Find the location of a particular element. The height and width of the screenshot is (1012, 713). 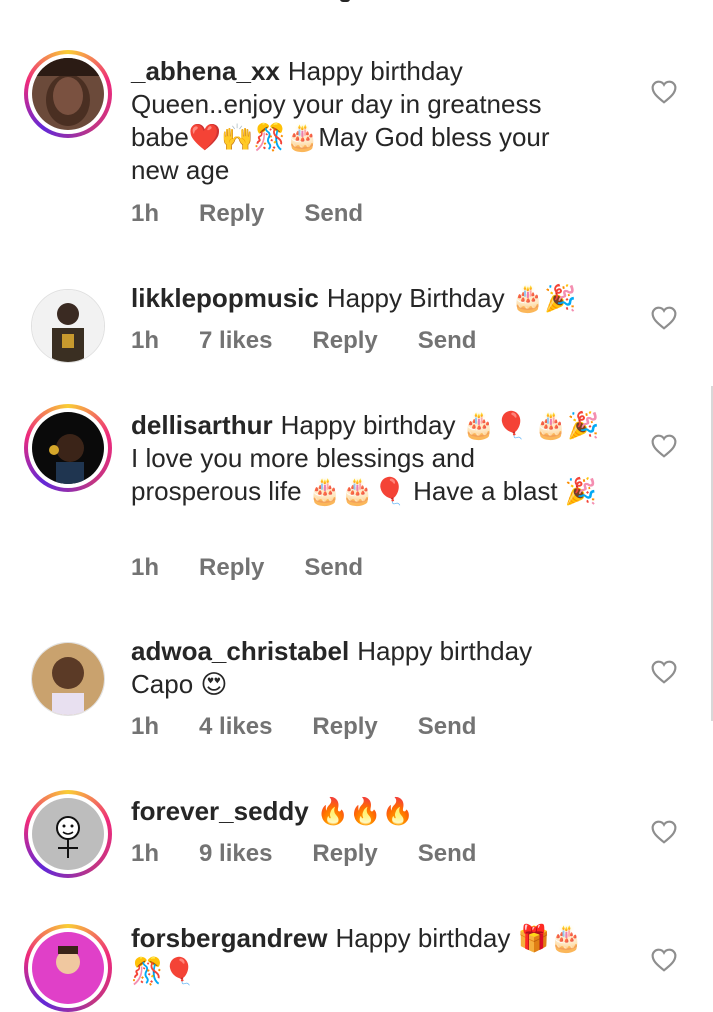

comment-meta: 1h 9 likes Reply Send is located at coordinates (323, 854).